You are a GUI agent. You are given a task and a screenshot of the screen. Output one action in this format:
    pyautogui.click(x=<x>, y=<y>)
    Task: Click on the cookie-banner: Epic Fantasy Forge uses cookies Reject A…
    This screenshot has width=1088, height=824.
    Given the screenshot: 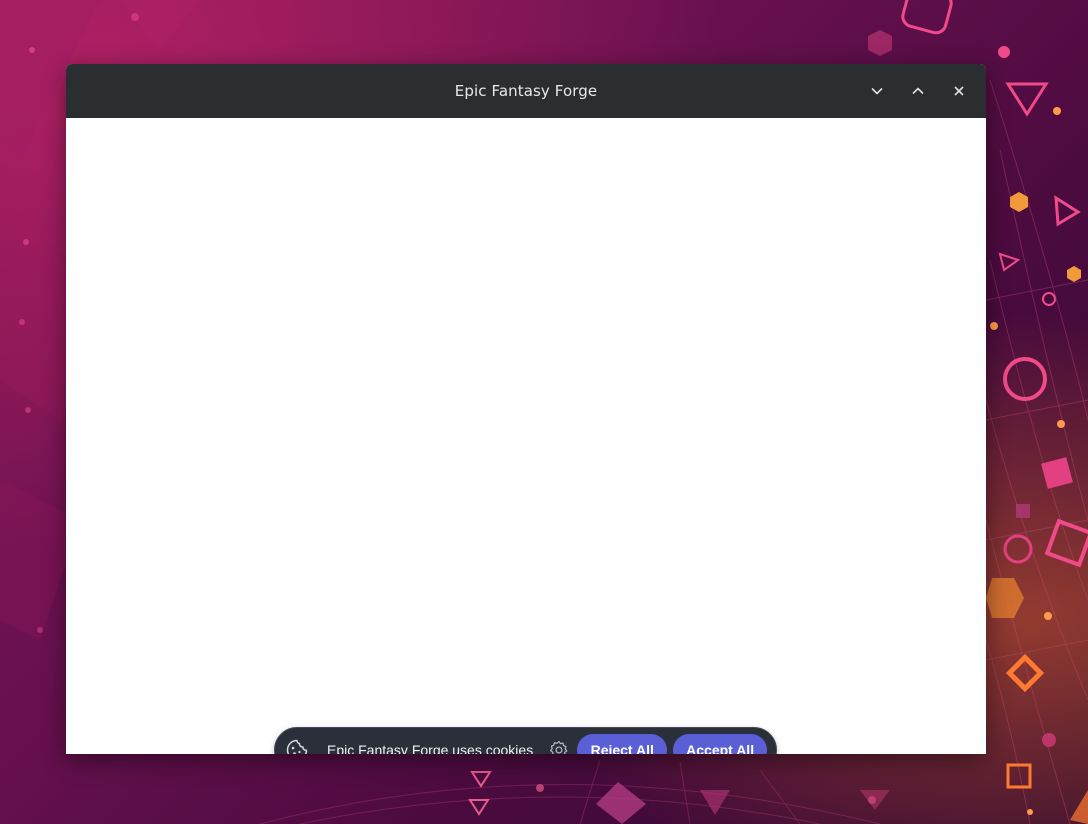 What is the action you would take?
    pyautogui.click(x=525, y=740)
    